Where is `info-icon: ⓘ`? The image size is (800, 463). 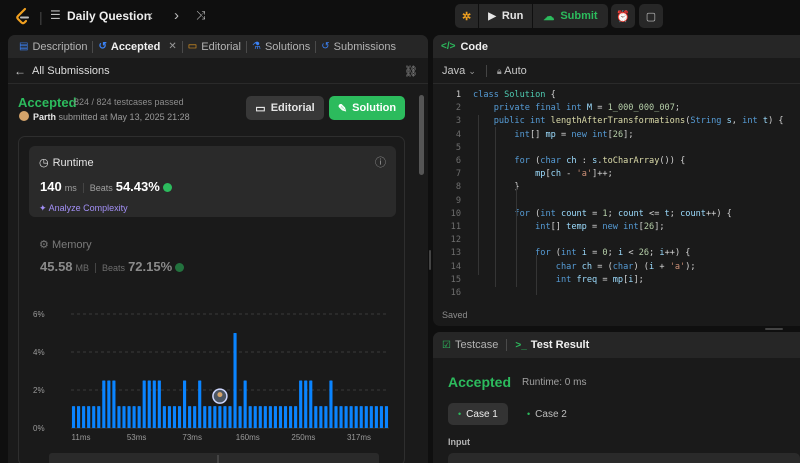
info-icon: ⓘ is located at coordinates (380, 162).